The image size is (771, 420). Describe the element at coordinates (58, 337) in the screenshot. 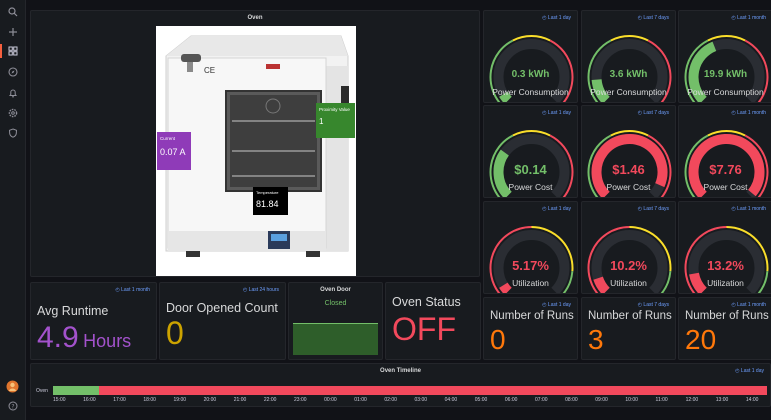

I see `avg-runtime-number: 4.9` at that location.